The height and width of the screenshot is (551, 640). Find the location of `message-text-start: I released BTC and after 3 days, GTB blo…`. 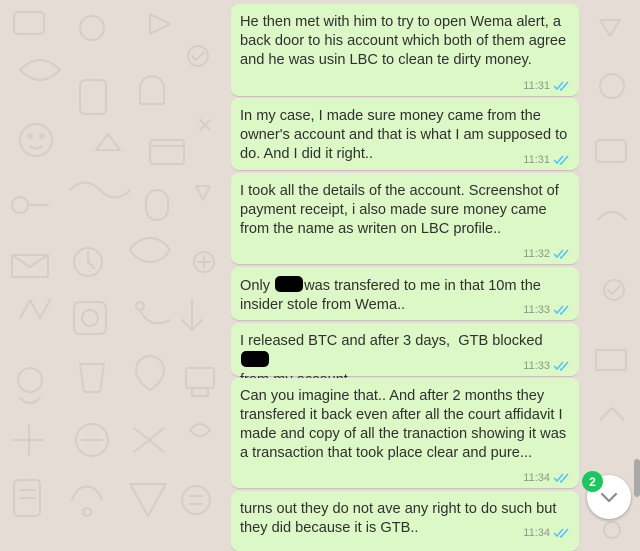

message-text-start: I released BTC and after 3 days, GTB blo… is located at coordinates (393, 341).